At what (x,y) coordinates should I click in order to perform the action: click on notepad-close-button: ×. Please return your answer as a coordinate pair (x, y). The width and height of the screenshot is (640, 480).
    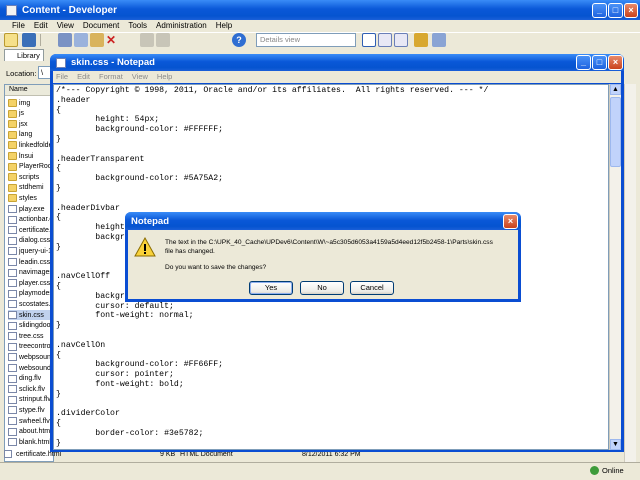
    Looking at the image, I should click on (615, 62).